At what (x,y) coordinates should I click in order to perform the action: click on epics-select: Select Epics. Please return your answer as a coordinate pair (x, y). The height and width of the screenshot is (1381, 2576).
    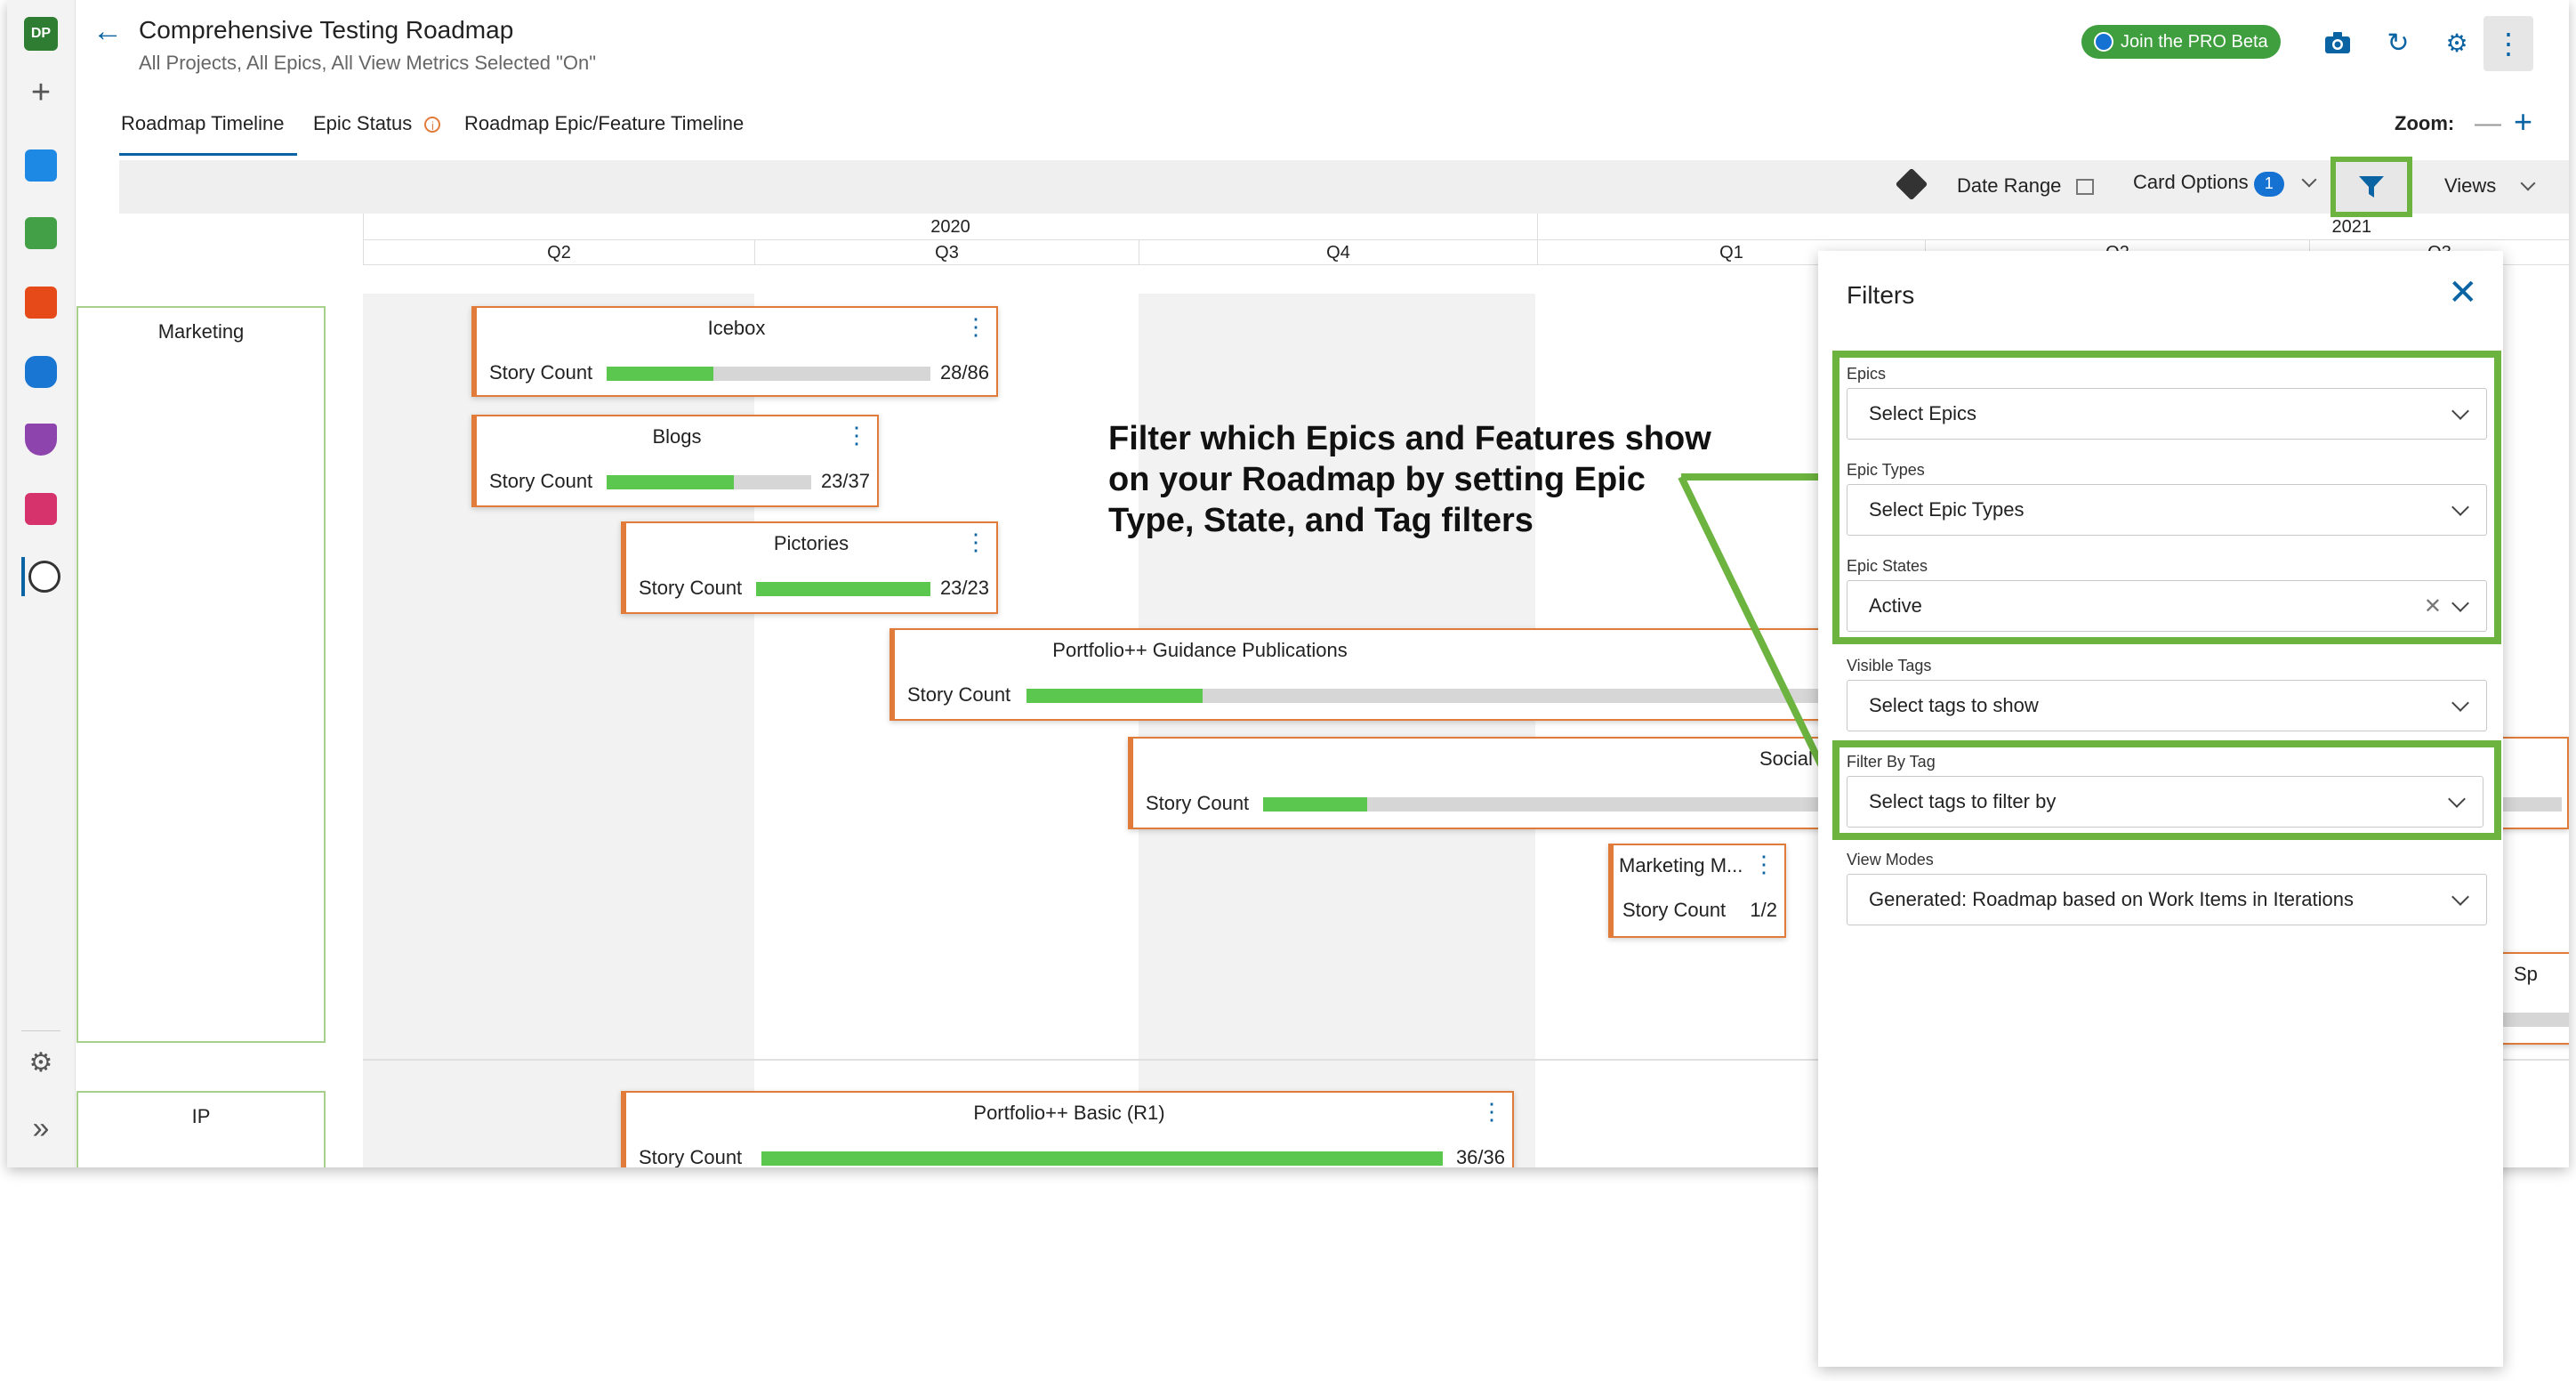
    Looking at the image, I should click on (2167, 414).